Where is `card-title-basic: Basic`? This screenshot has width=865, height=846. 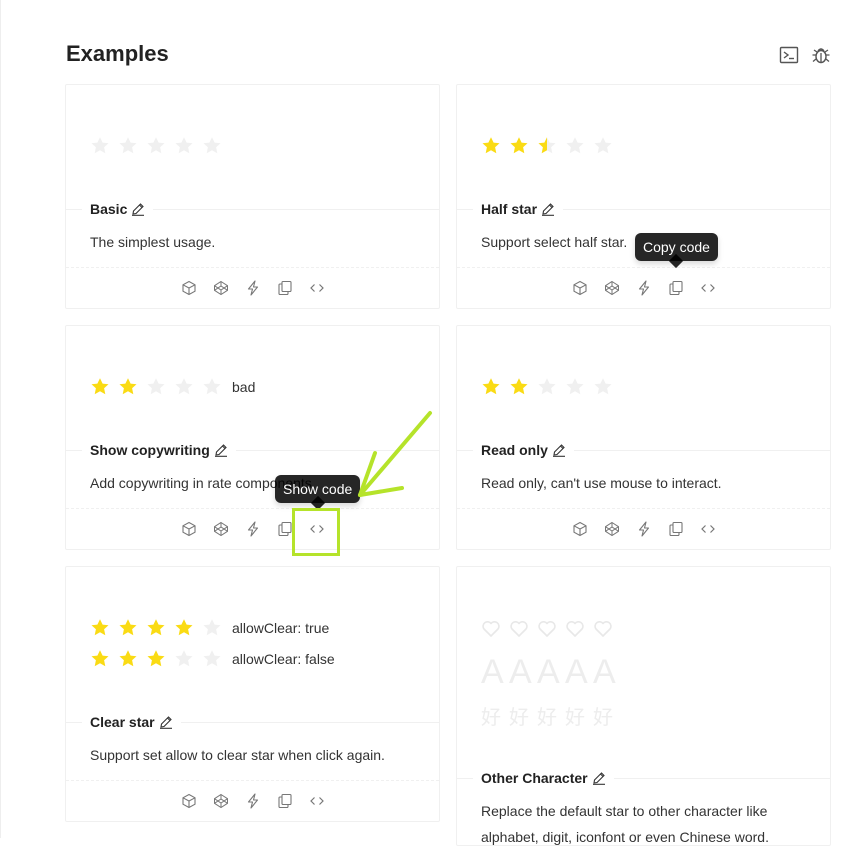
card-title-basic: Basic is located at coordinates (118, 209).